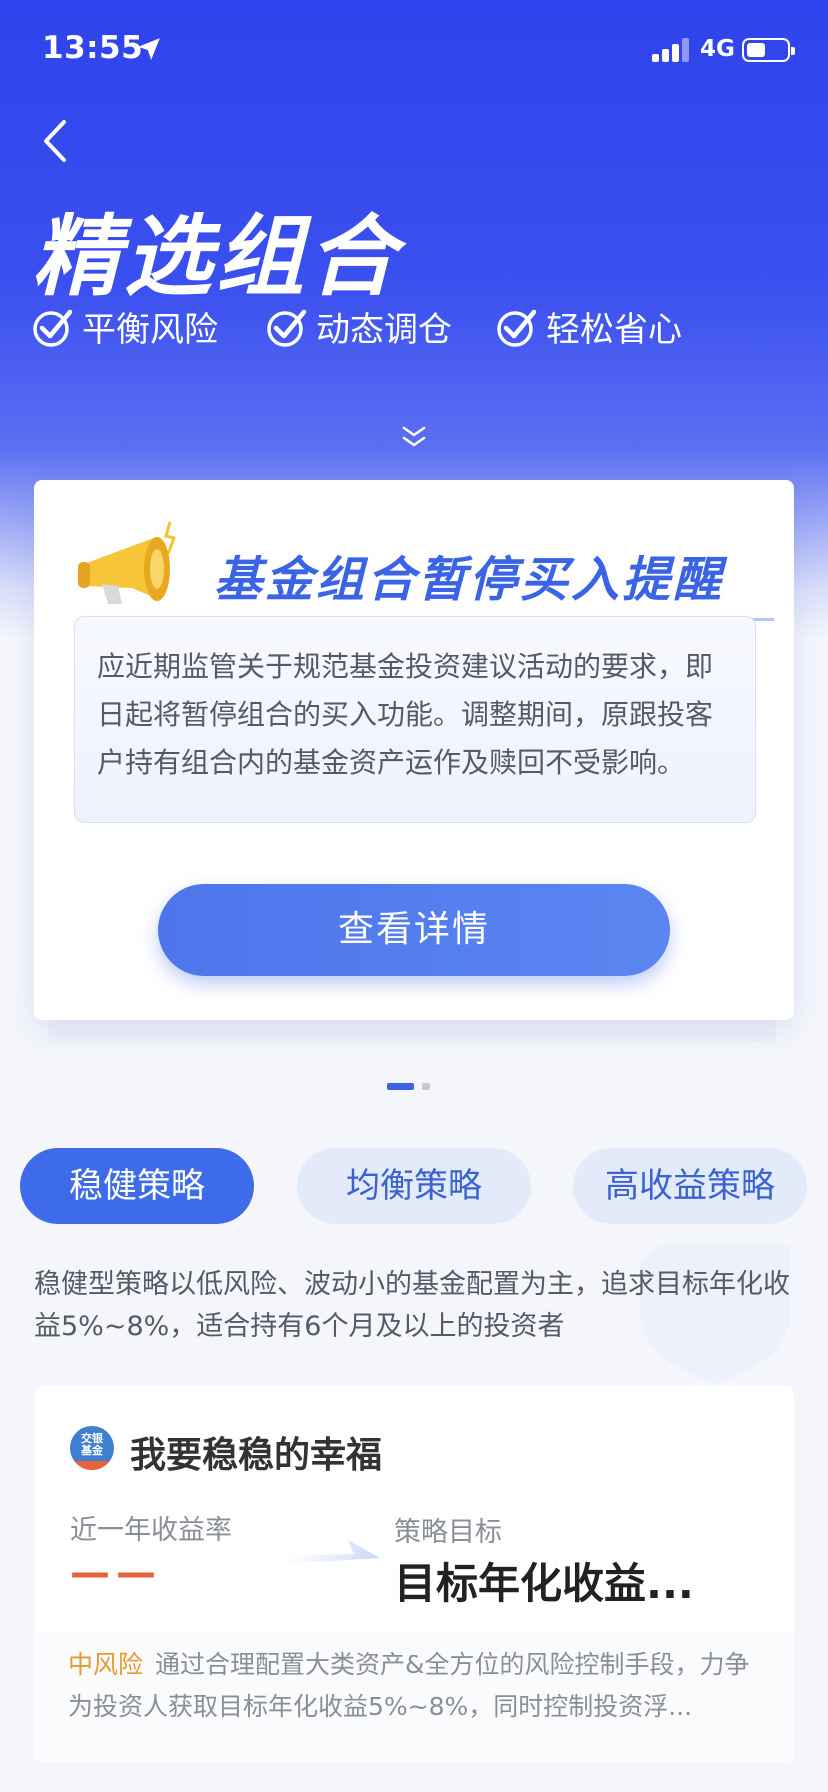 Image resolution: width=828 pixels, height=1792 pixels. I want to click on annual-return-value: ——, so click(116, 1573).